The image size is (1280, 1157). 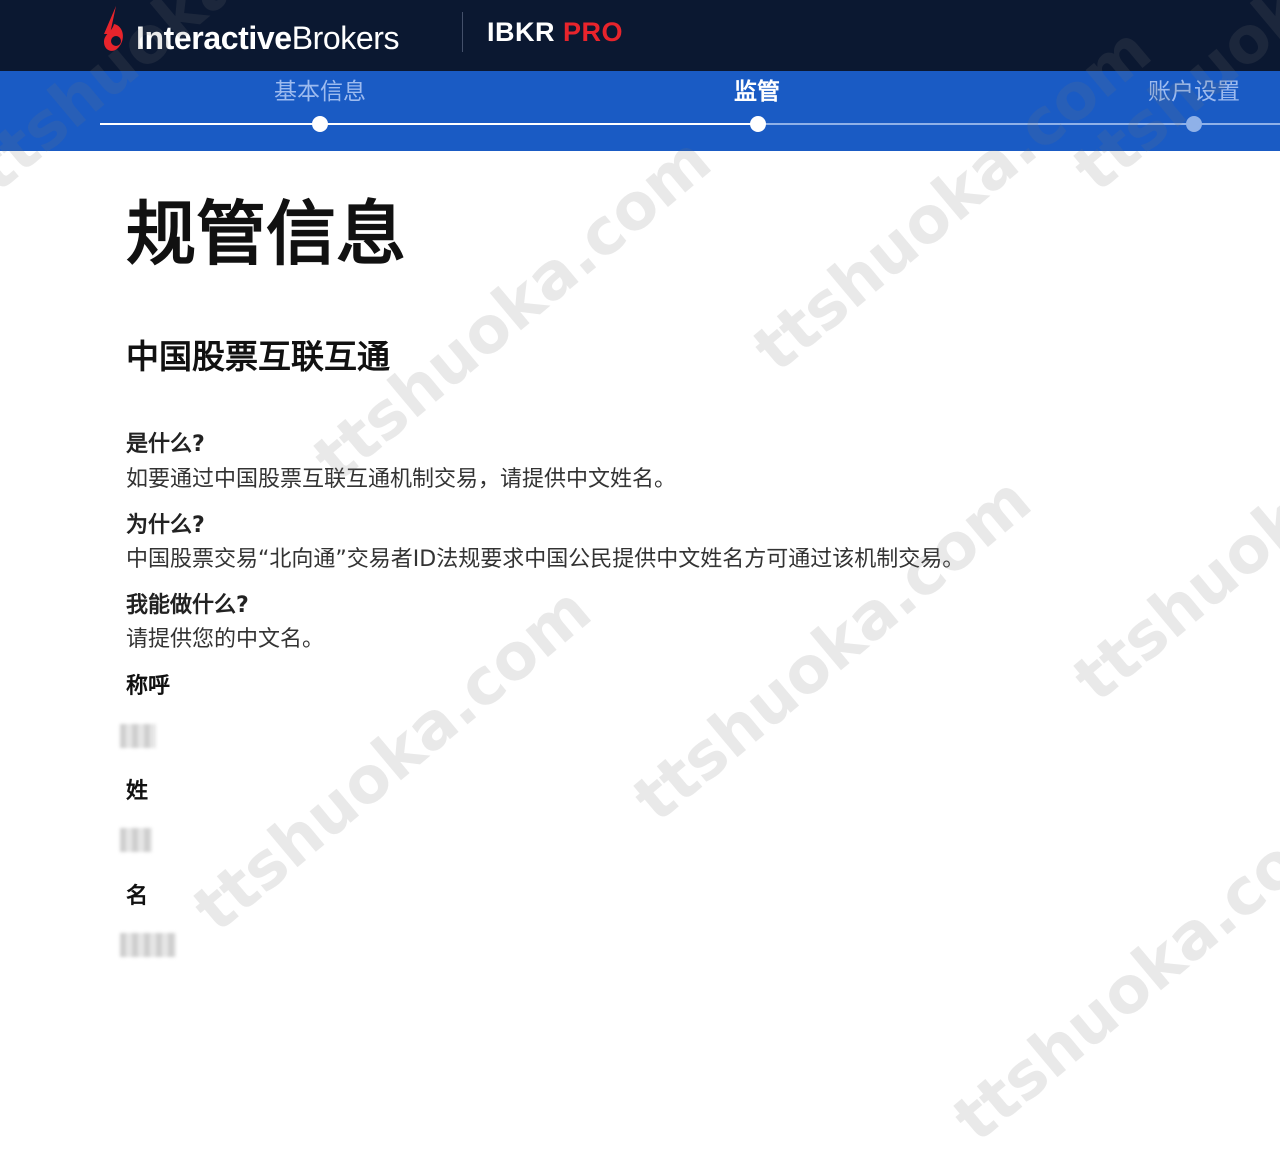 What do you see at coordinates (148, 686) in the screenshot?
I see `field-label-title: 称呼` at bounding box center [148, 686].